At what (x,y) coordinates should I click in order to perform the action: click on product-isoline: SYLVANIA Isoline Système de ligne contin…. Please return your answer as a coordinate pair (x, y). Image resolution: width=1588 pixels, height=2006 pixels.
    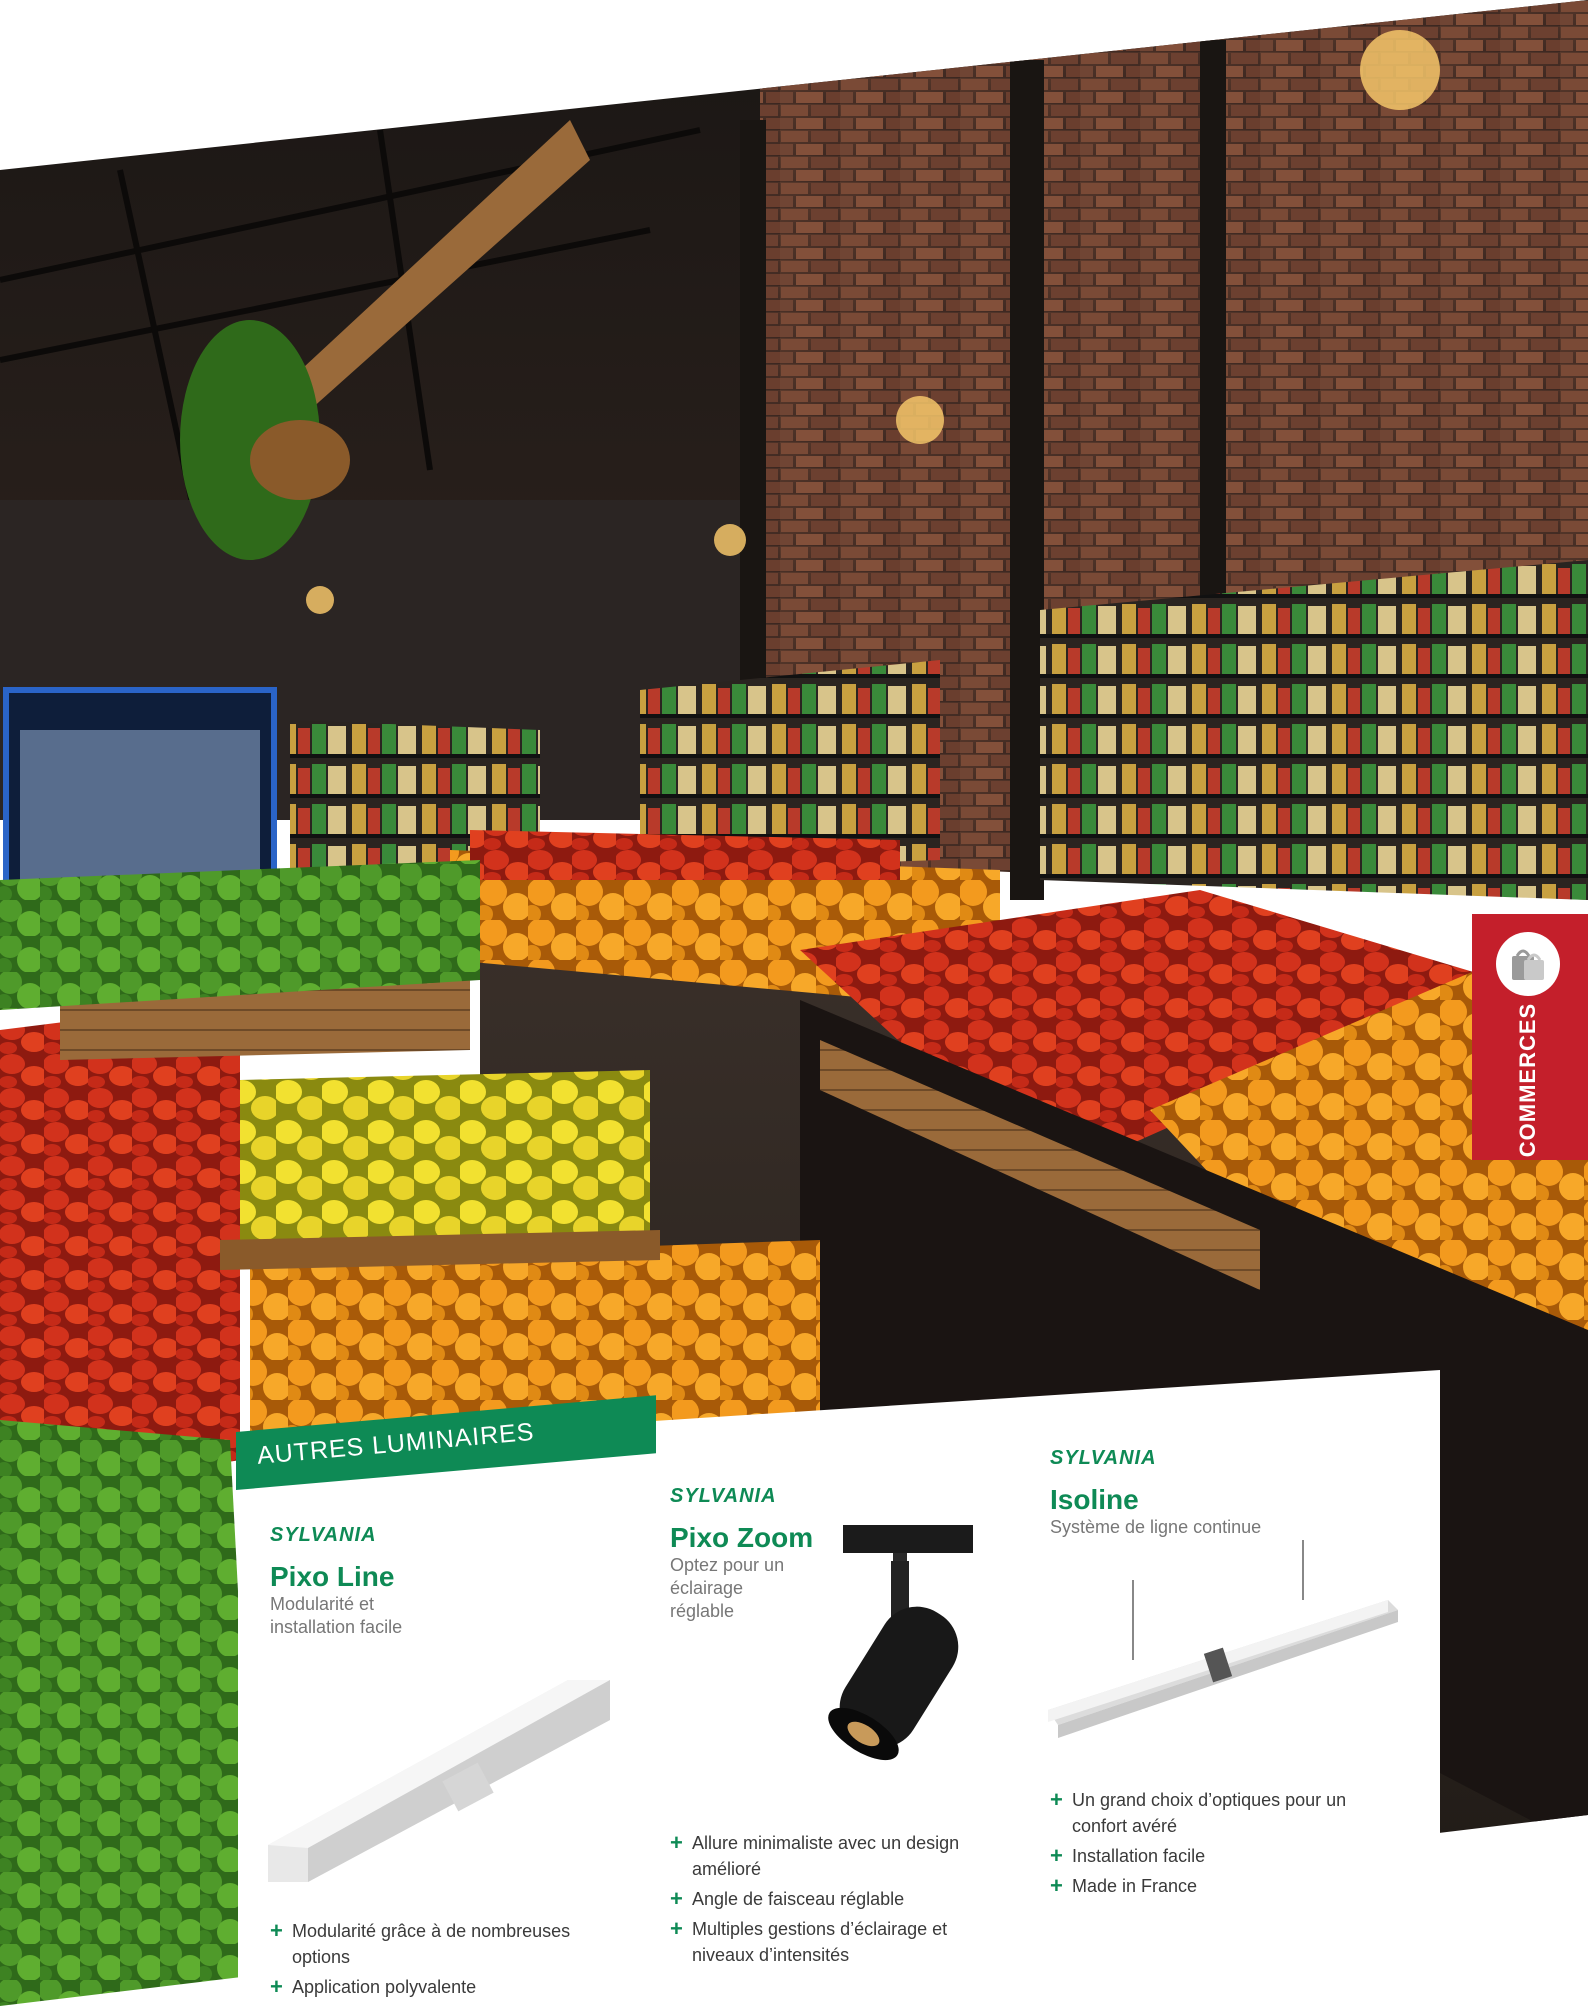
    Looking at the image, I should click on (1220, 1493).